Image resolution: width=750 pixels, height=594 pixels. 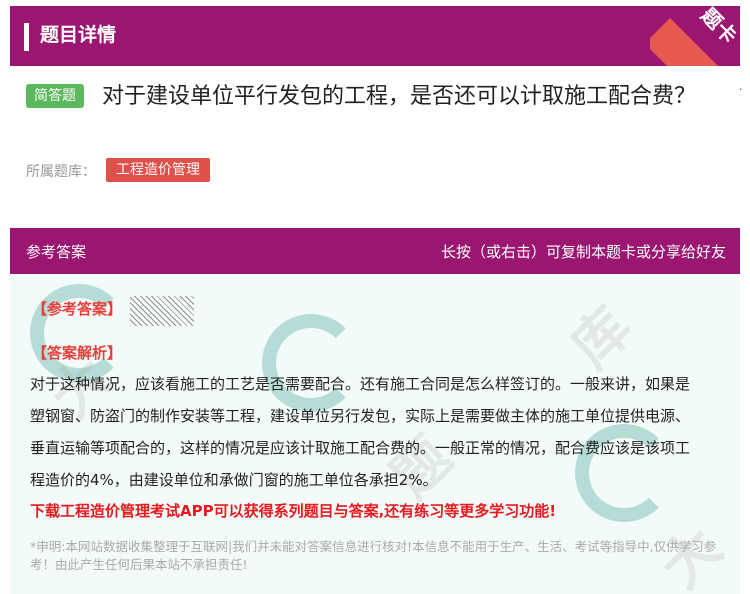 What do you see at coordinates (162, 311) in the screenshot?
I see `answer-image` at bounding box center [162, 311].